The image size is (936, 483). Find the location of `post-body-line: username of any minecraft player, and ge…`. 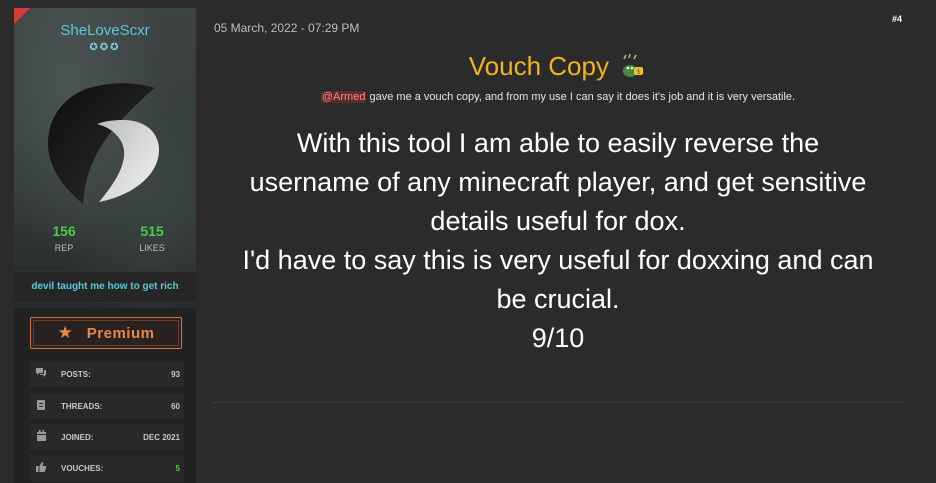

post-body-line: username of any minecraft player, and ge… is located at coordinates (558, 182).